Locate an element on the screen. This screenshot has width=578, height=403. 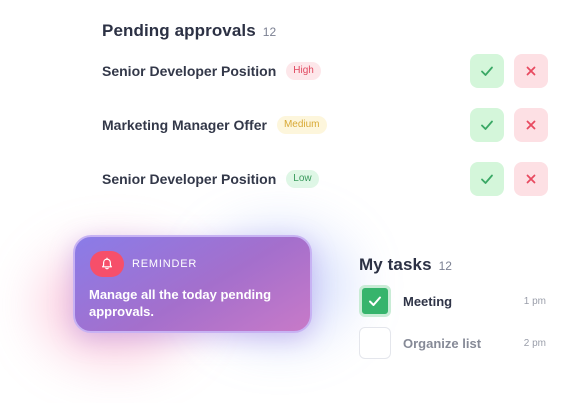
priority-badge: High is located at coordinates (303, 71).